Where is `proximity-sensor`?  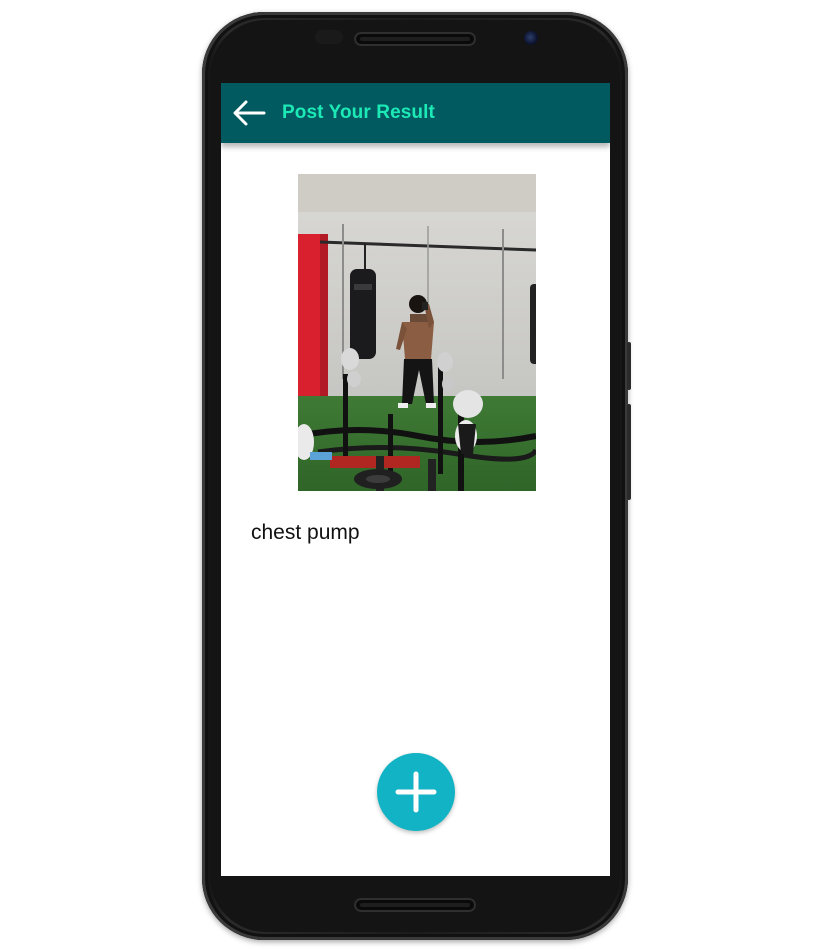
proximity-sensor is located at coordinates (329, 37).